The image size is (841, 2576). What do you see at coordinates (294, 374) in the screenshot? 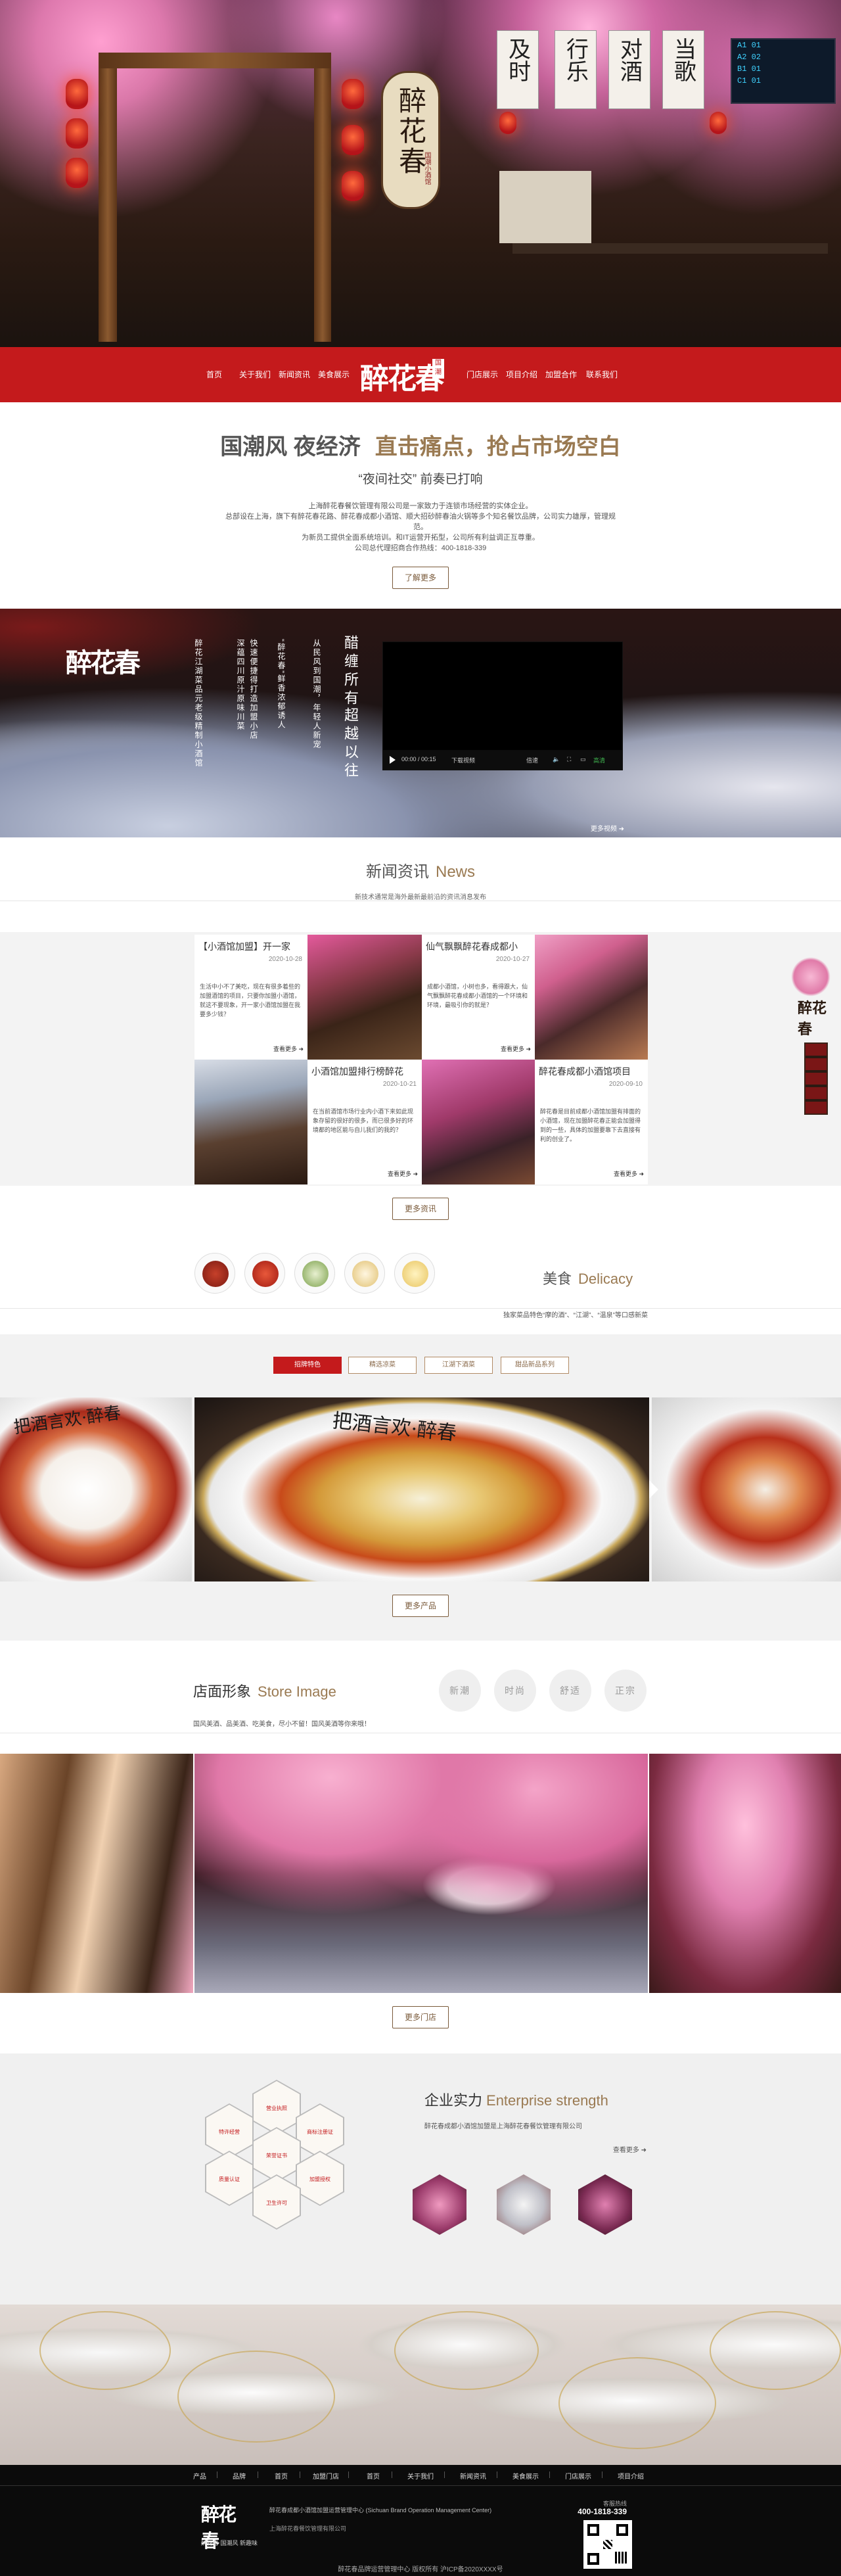
I see `nav-item-news: 新闻资讯` at bounding box center [294, 374].